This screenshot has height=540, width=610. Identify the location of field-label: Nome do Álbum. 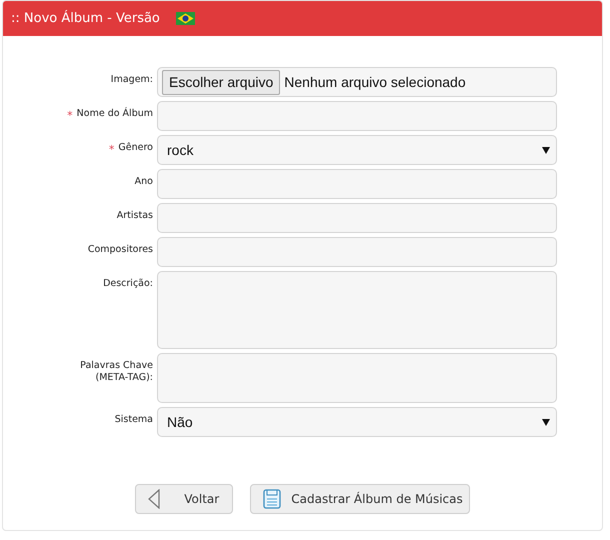
(114, 114).